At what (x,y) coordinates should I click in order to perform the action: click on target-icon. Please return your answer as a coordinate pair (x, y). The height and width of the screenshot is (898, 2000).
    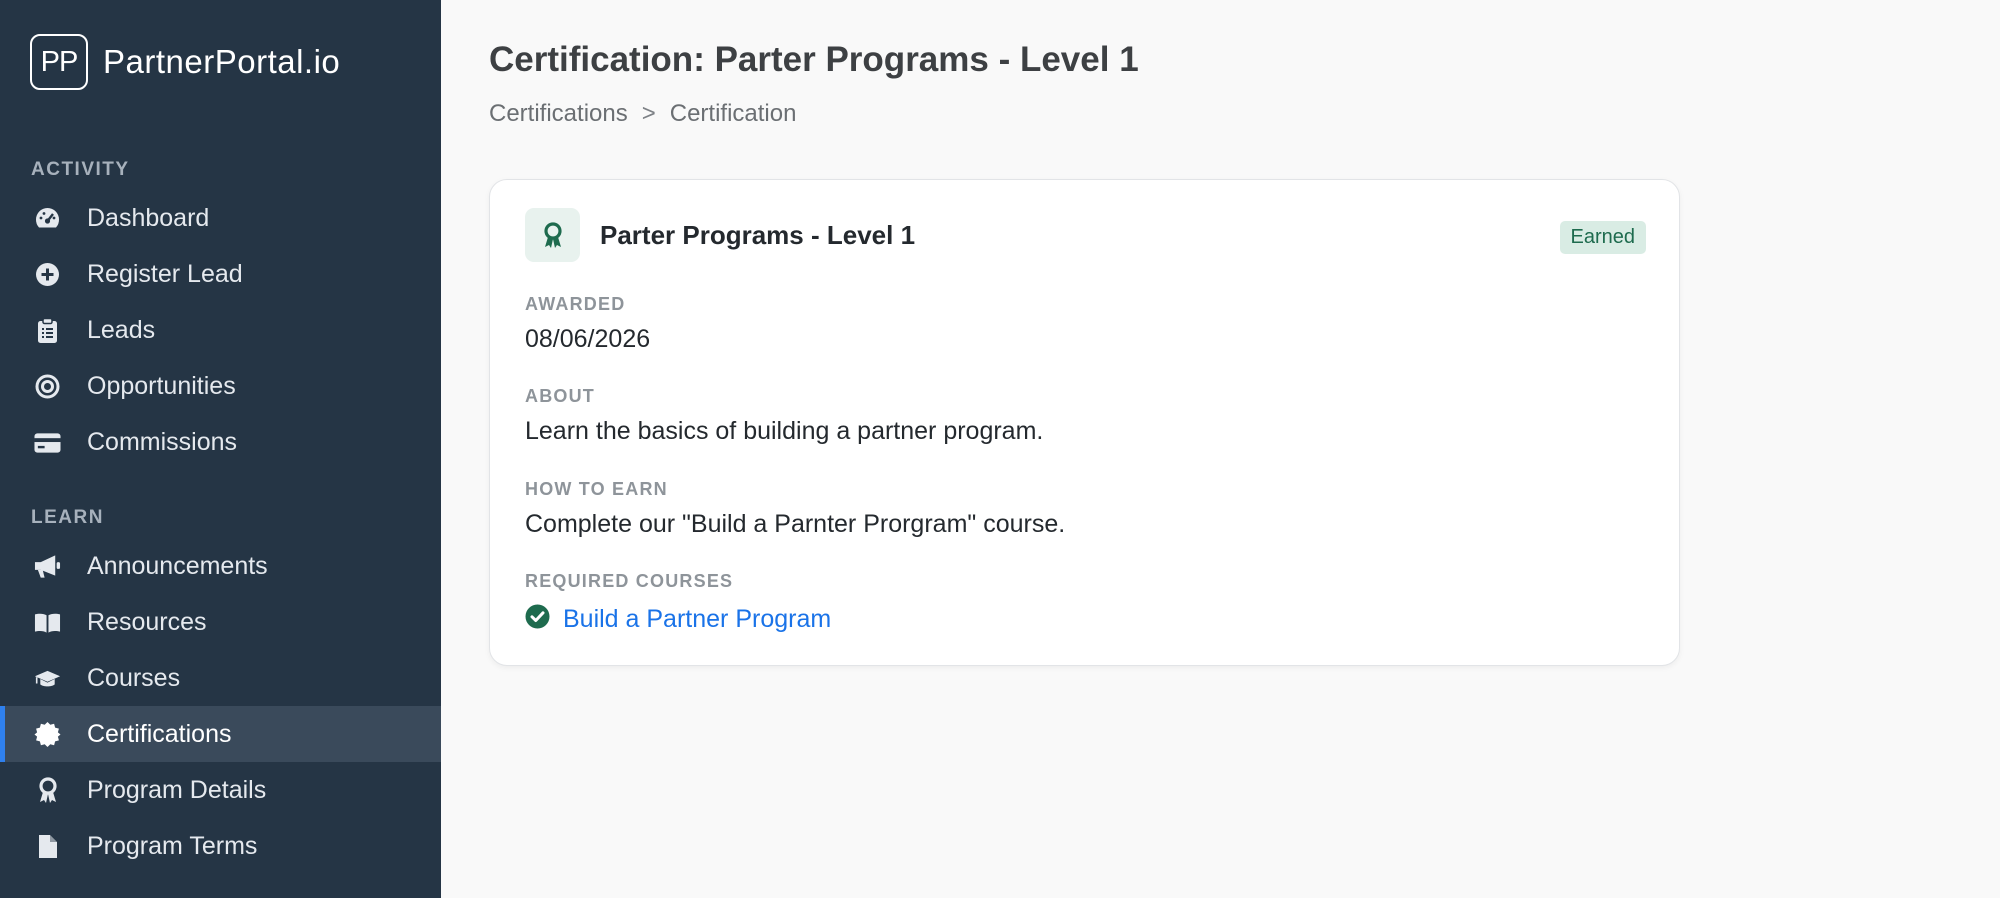
    Looking at the image, I should click on (47, 386).